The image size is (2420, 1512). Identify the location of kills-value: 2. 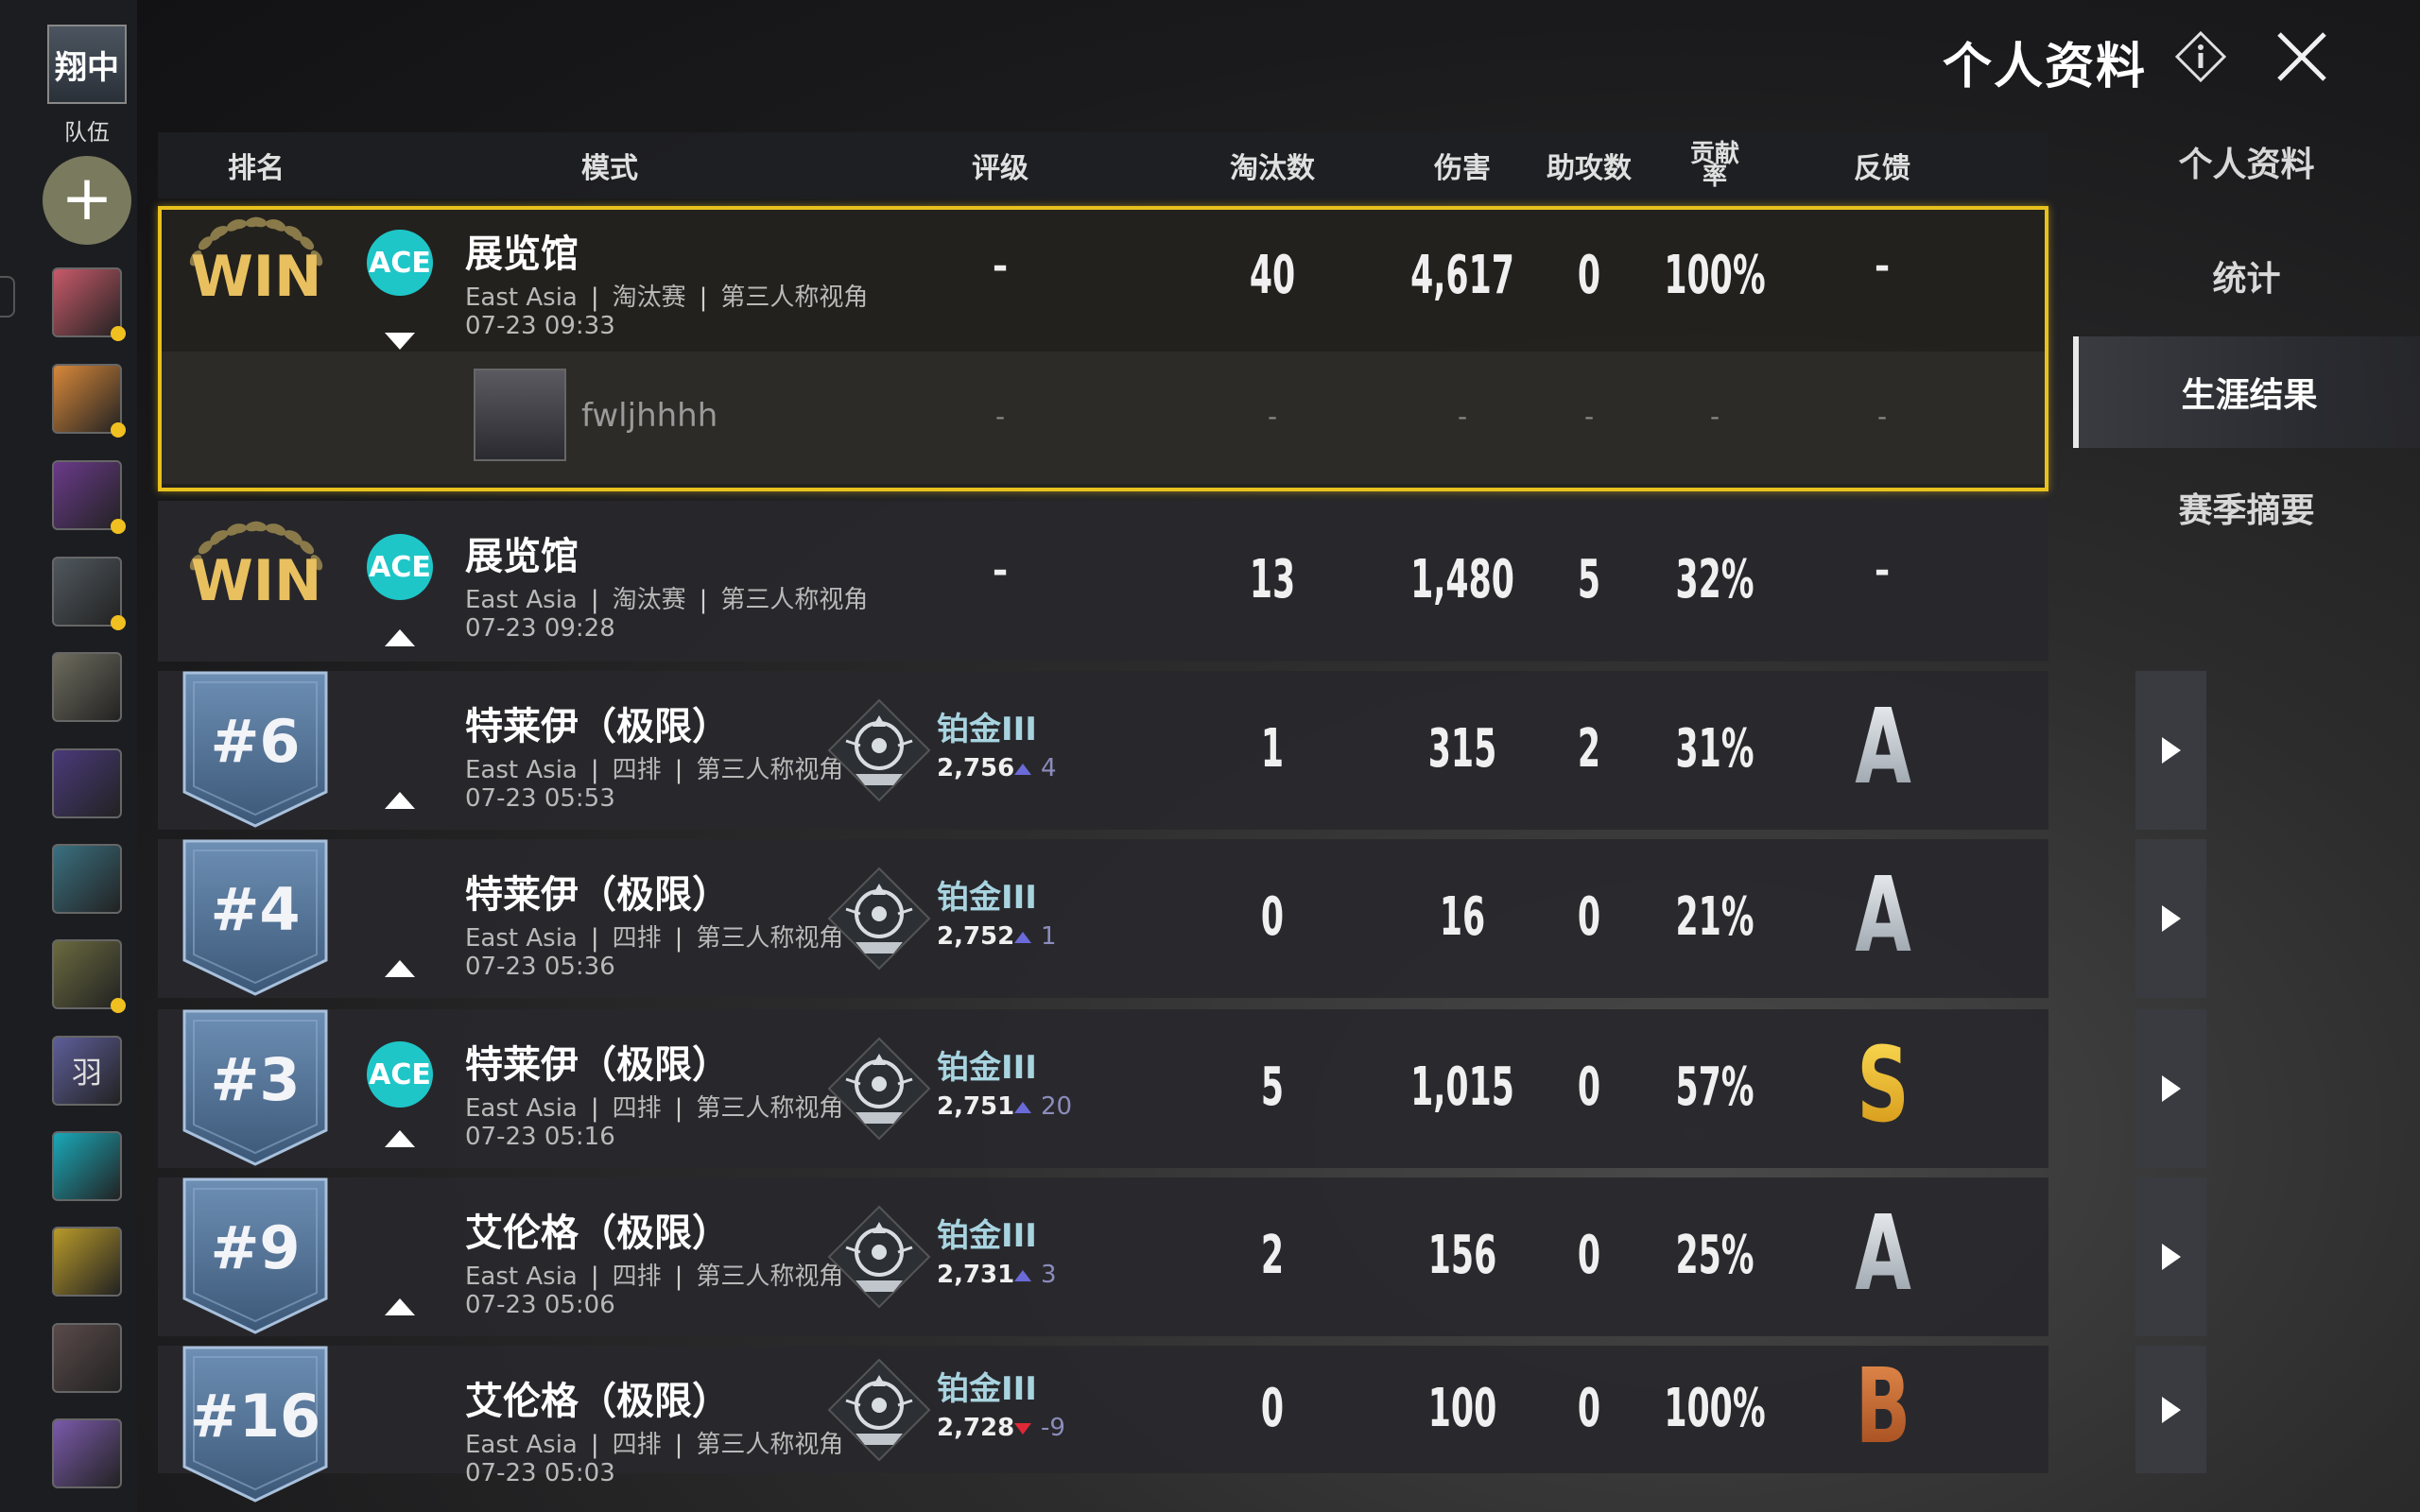
(1272, 1255).